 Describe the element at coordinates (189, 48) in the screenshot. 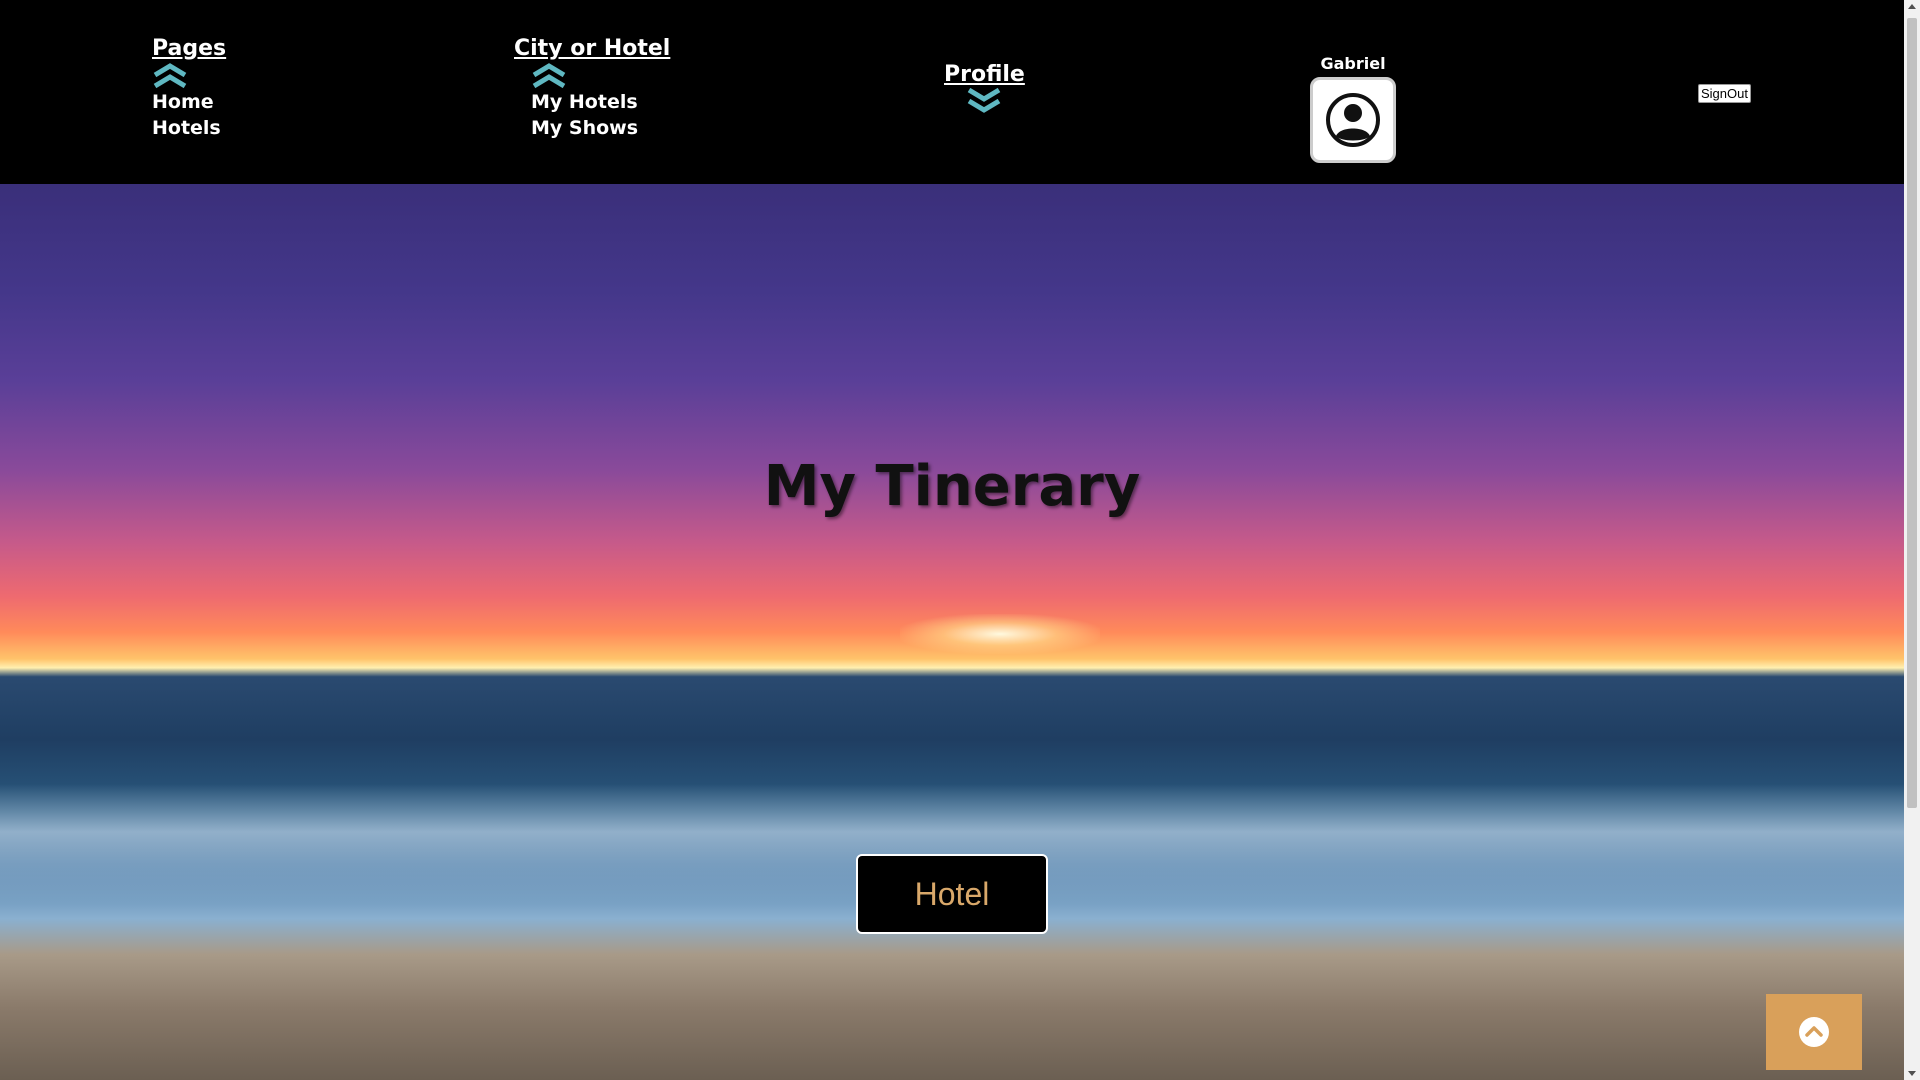

I see `nav-pages-title: Pages` at that location.